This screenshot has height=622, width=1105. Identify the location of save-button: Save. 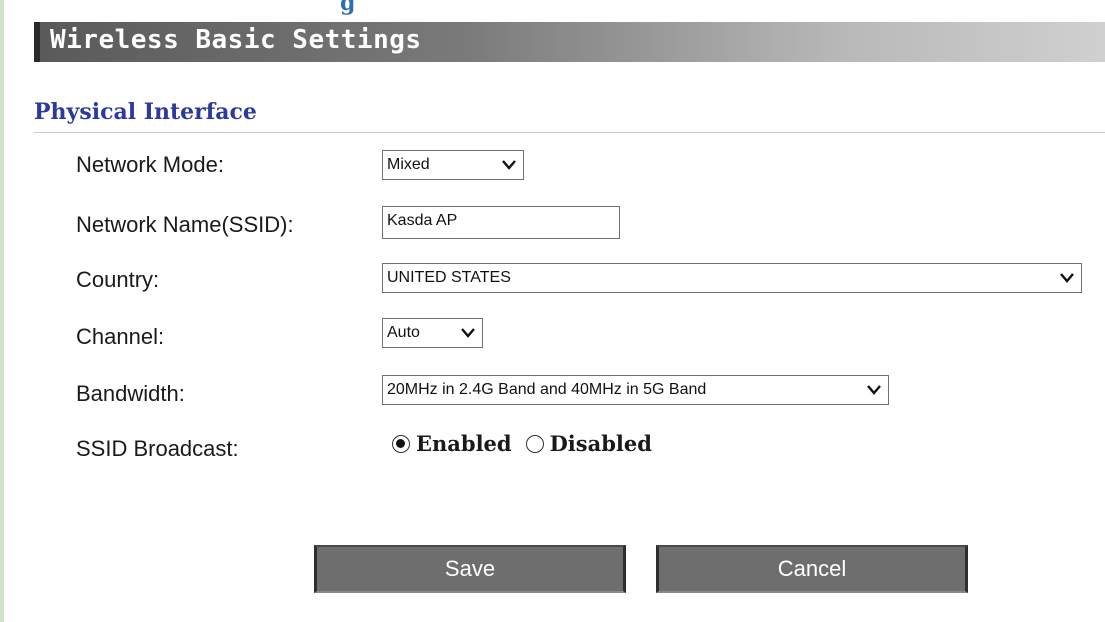
(470, 569).